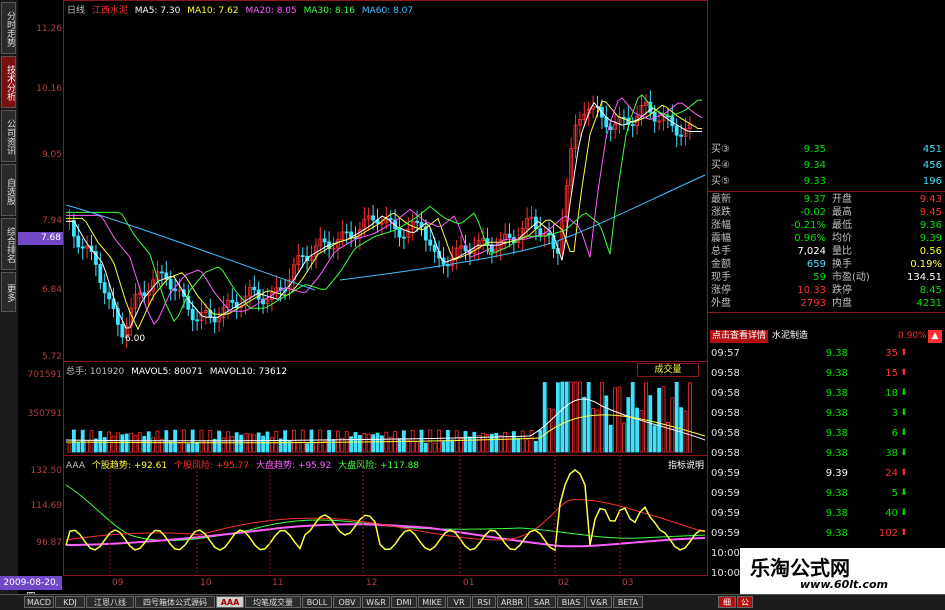 The width and height of the screenshot is (945, 610). What do you see at coordinates (826, 191) in the screenshot?
I see `divider` at bounding box center [826, 191].